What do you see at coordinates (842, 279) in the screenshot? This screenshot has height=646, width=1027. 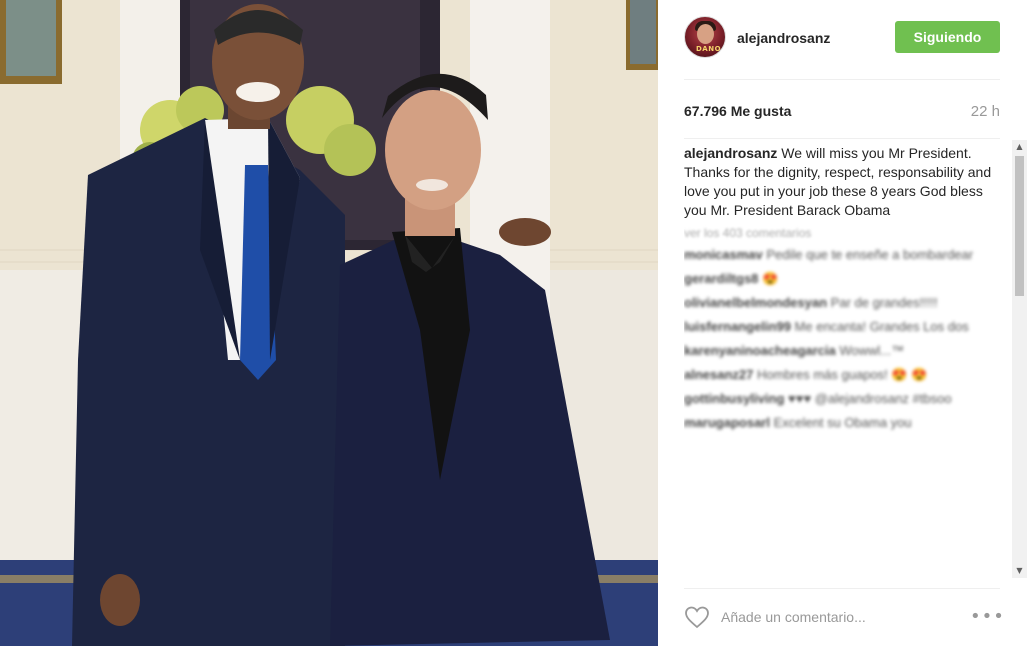 I see `comment-item: gerardiltgs8 😍` at bounding box center [842, 279].